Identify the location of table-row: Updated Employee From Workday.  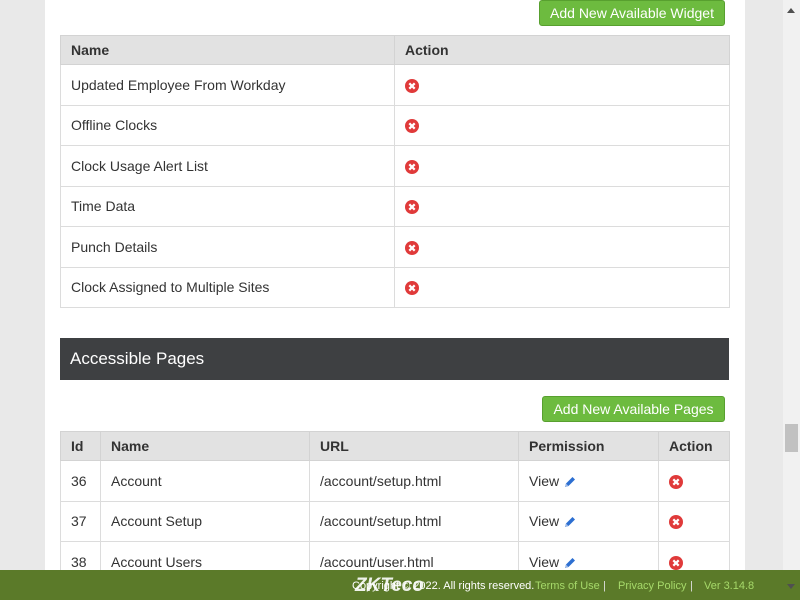
(395, 85).